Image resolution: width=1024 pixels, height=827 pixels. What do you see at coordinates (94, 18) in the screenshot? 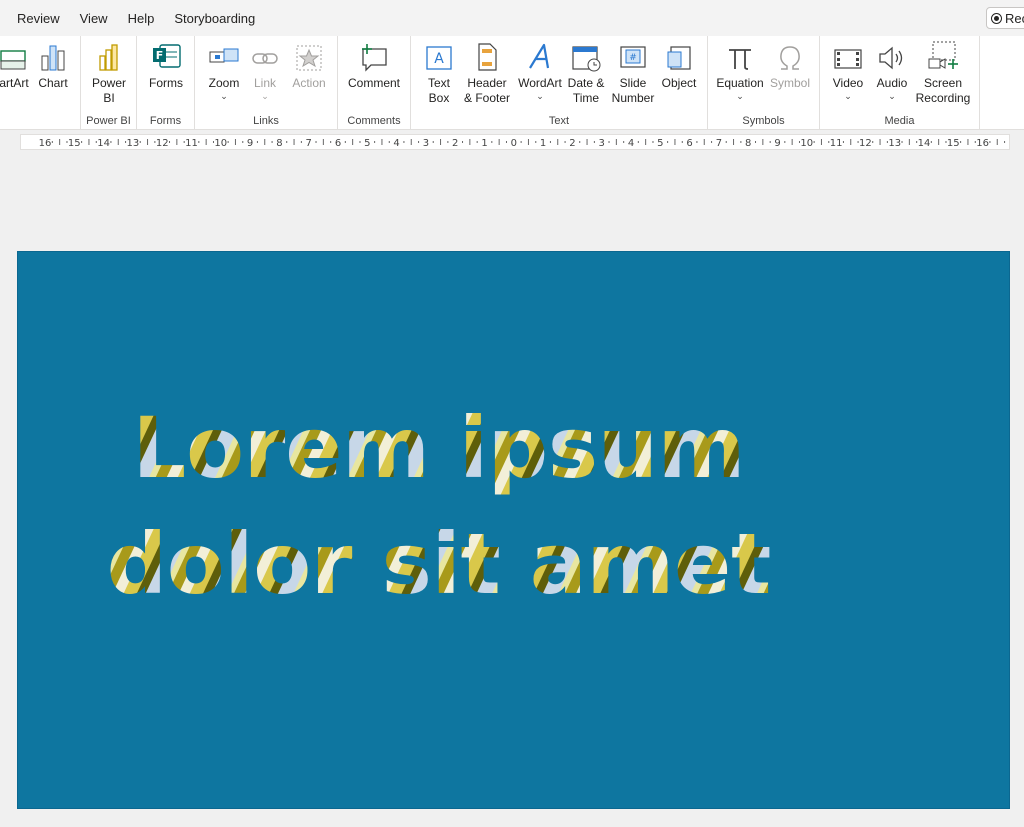
I see `menu-view: View` at bounding box center [94, 18].